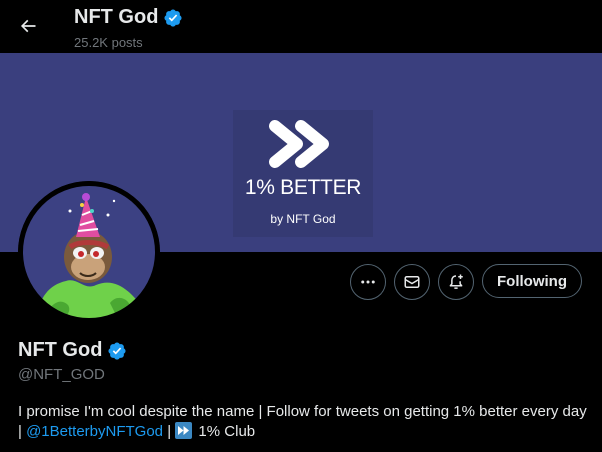 The height and width of the screenshot is (452, 602). I want to click on banner-subtitle: by NFT God, so click(303, 219).